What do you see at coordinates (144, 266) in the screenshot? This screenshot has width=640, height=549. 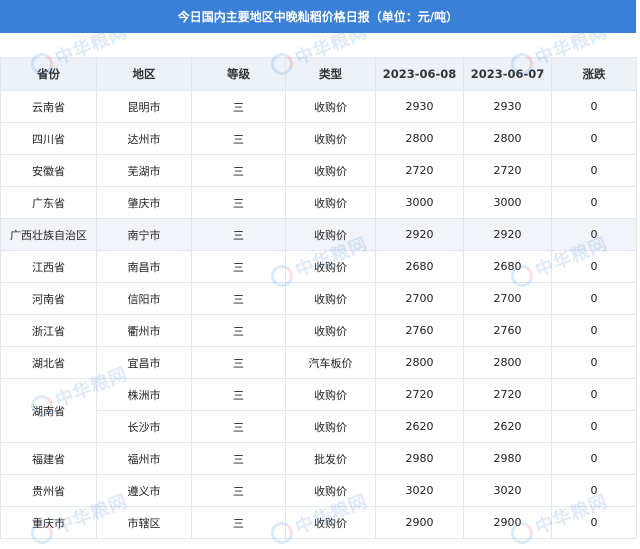 I see `cell-region: 南昌市` at bounding box center [144, 266].